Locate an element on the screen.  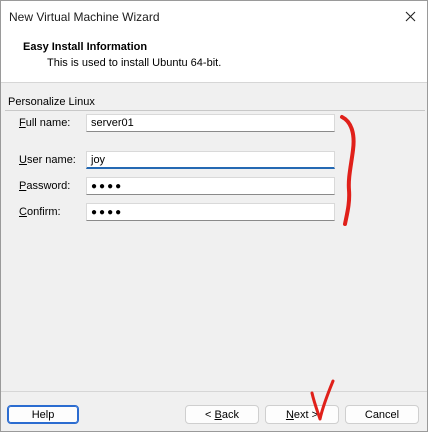
back-button: < Back is located at coordinates (222, 414).